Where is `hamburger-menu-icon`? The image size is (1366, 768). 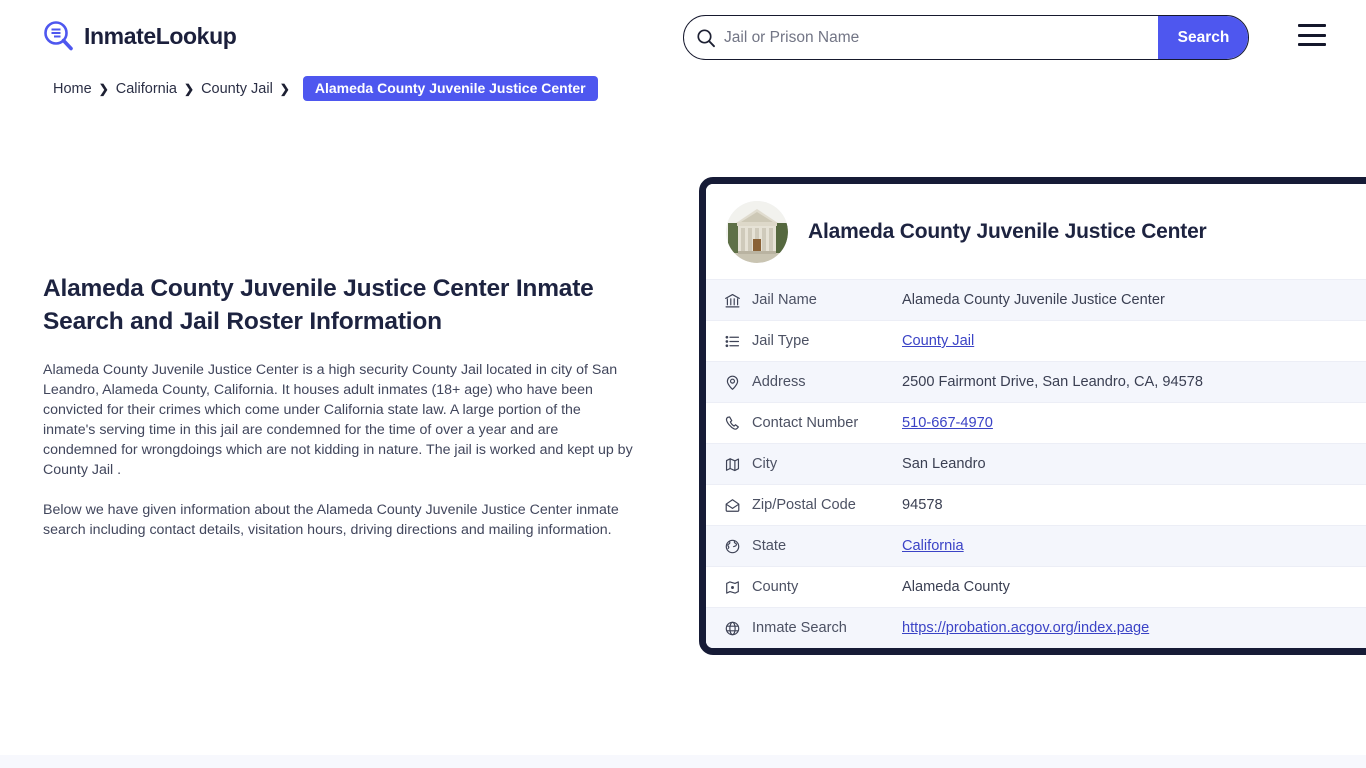
hamburger-menu-icon is located at coordinates (1312, 35).